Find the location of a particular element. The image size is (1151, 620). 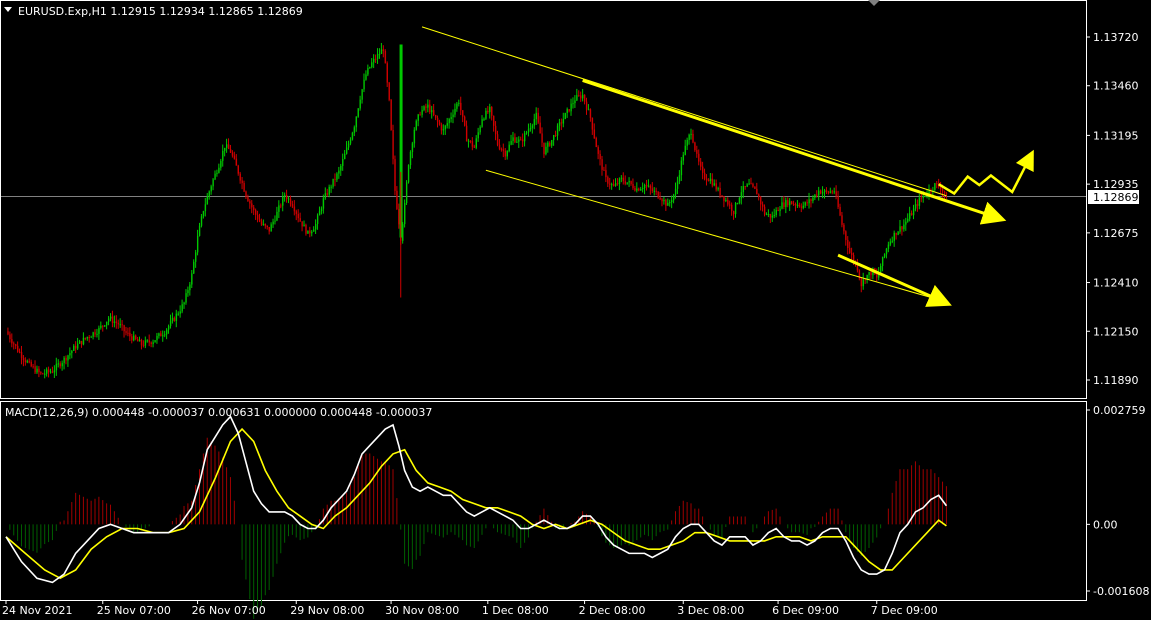

price-tick-label: 1.13720 is located at coordinates (1116, 37).